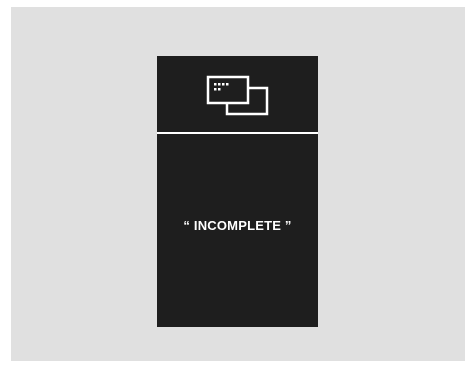 Image resolution: width=475 pixels, height=370 pixels. I want to click on screen-mirroring-icon, so click(237, 95).